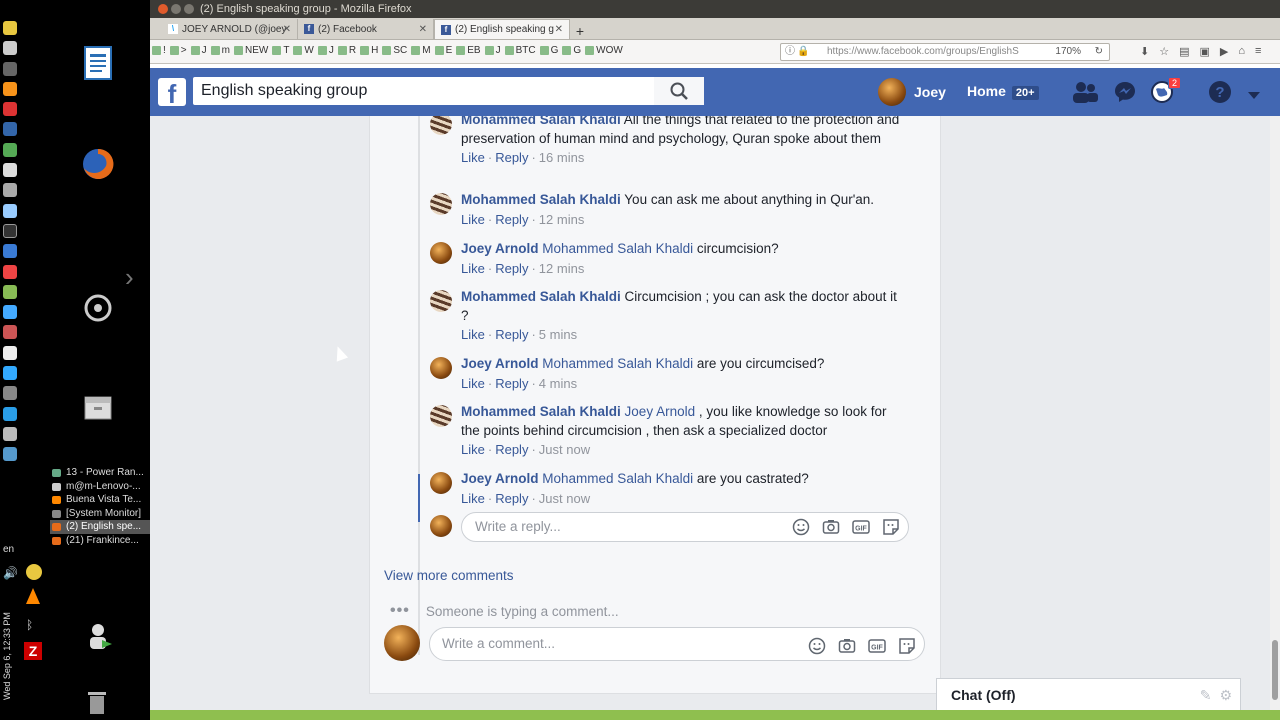 The width and height of the screenshot is (1280, 720). What do you see at coordinates (580, 31) in the screenshot?
I see `new-tab-button: +` at bounding box center [580, 31].